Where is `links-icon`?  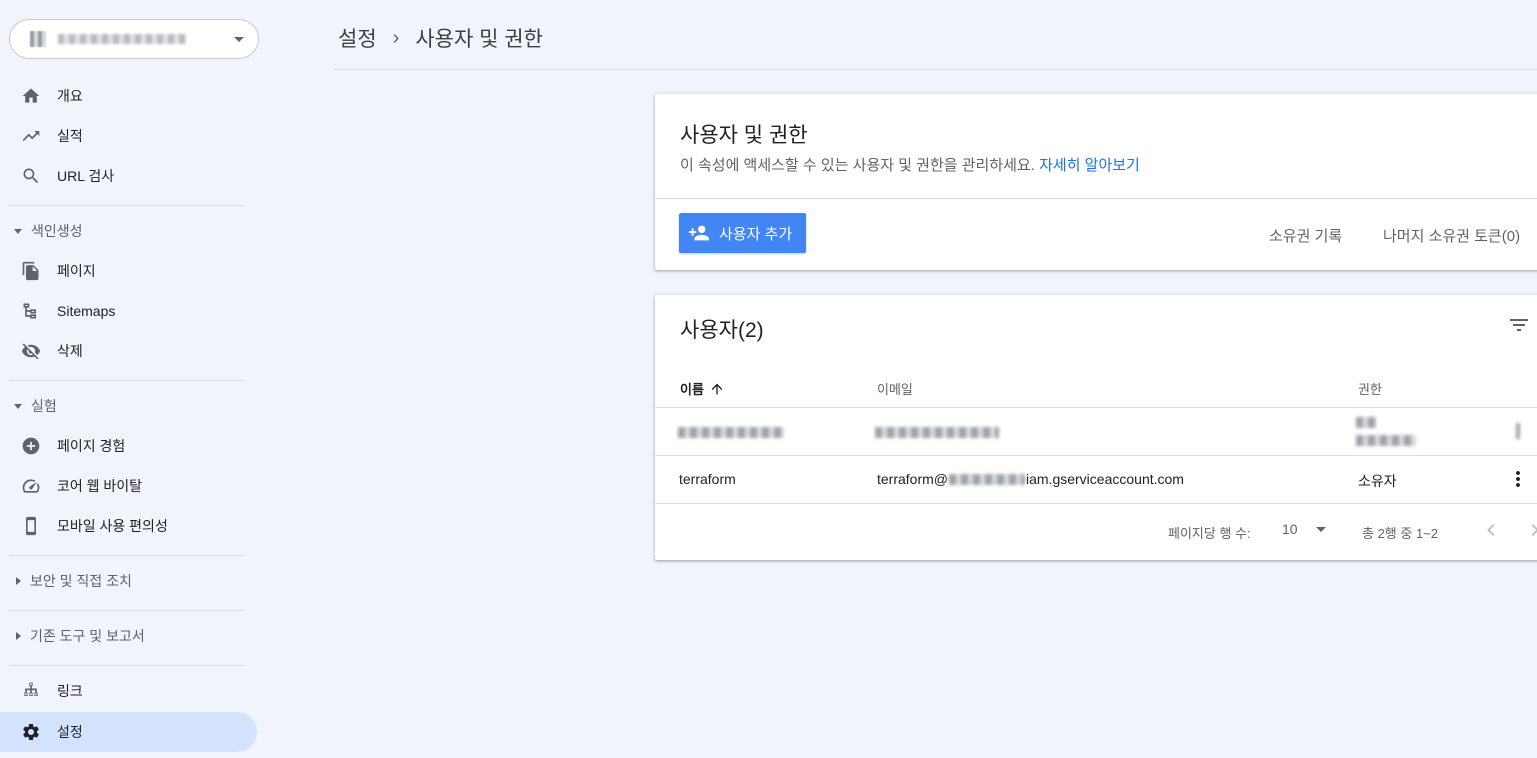
links-icon is located at coordinates (31, 691).